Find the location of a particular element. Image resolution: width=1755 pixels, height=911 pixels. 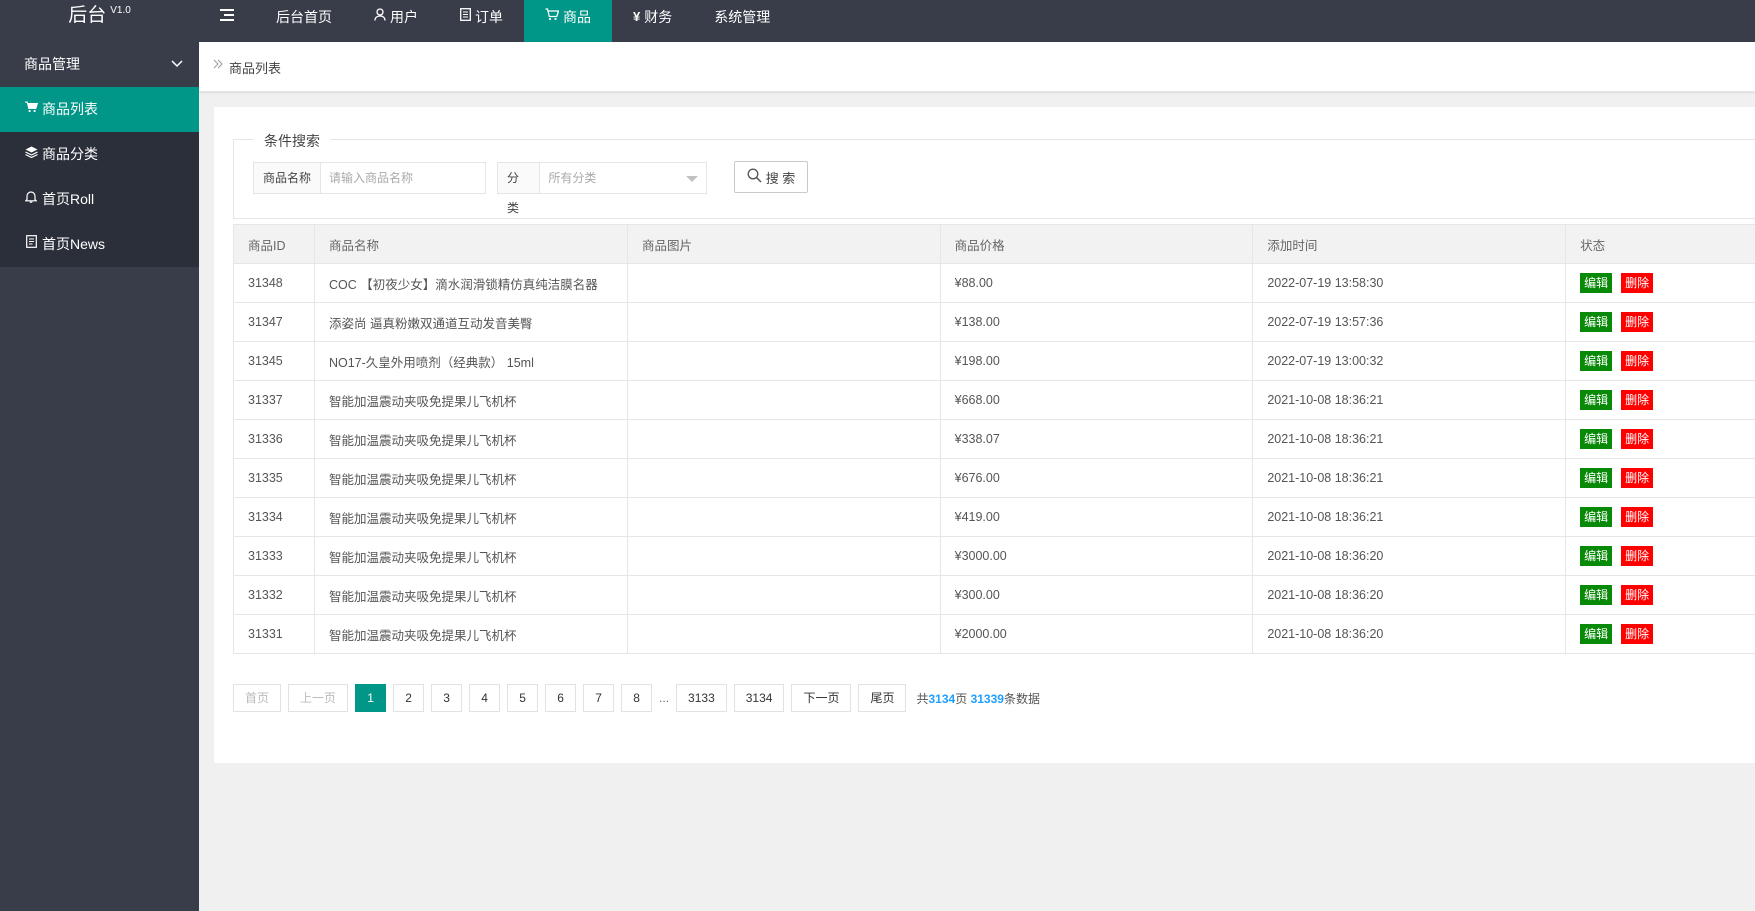

breadcrumb-current: 商品列表 is located at coordinates (255, 67).